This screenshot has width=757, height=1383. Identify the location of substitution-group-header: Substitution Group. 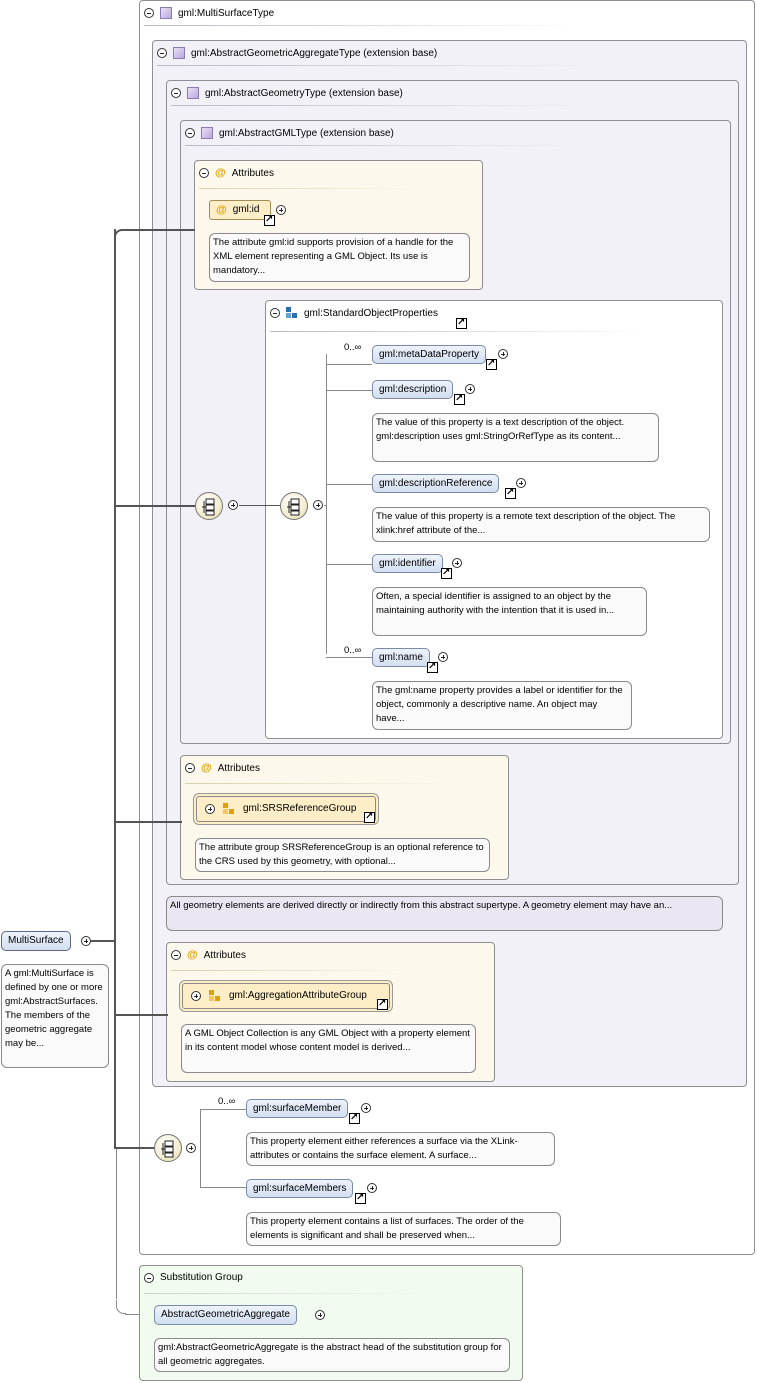
(193, 1277).